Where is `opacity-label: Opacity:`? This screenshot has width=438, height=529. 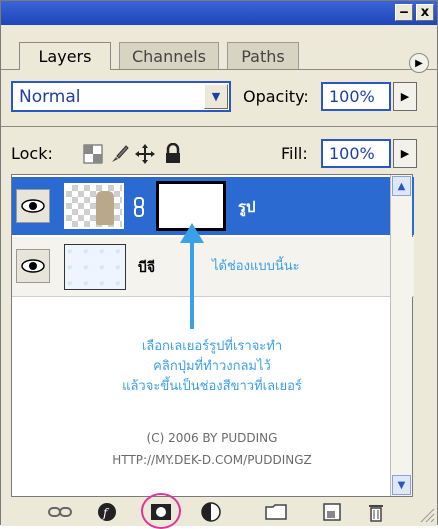 opacity-label: Opacity: is located at coordinates (276, 96).